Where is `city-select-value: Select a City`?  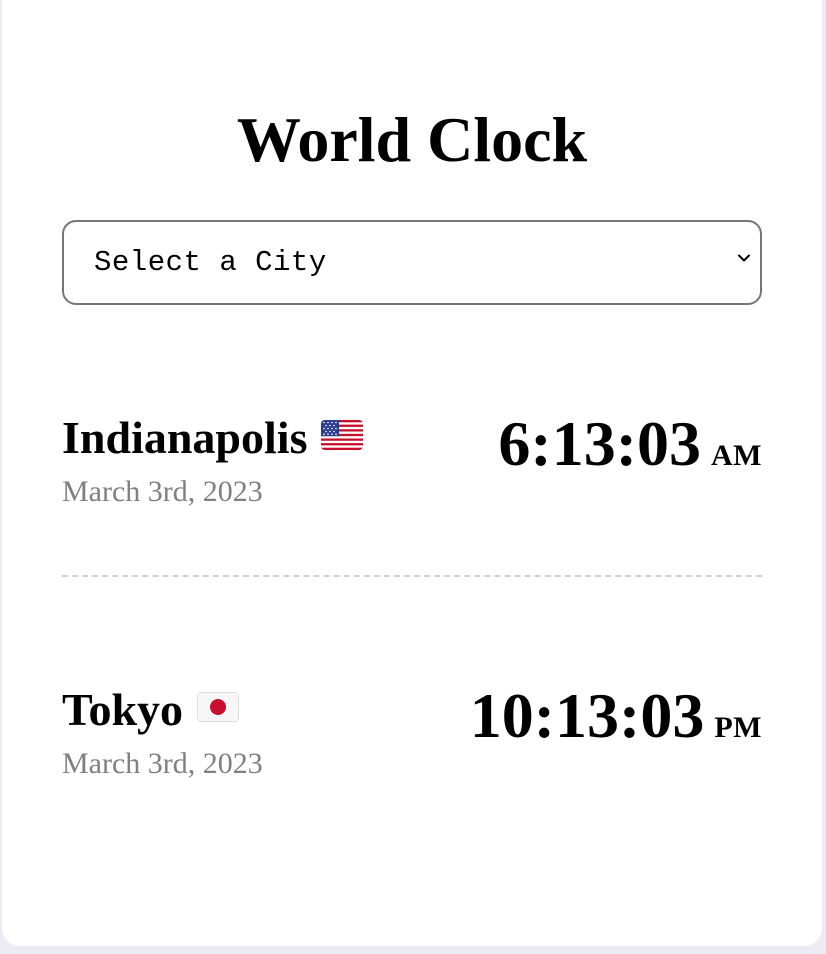 city-select-value: Select a City is located at coordinates (210, 262).